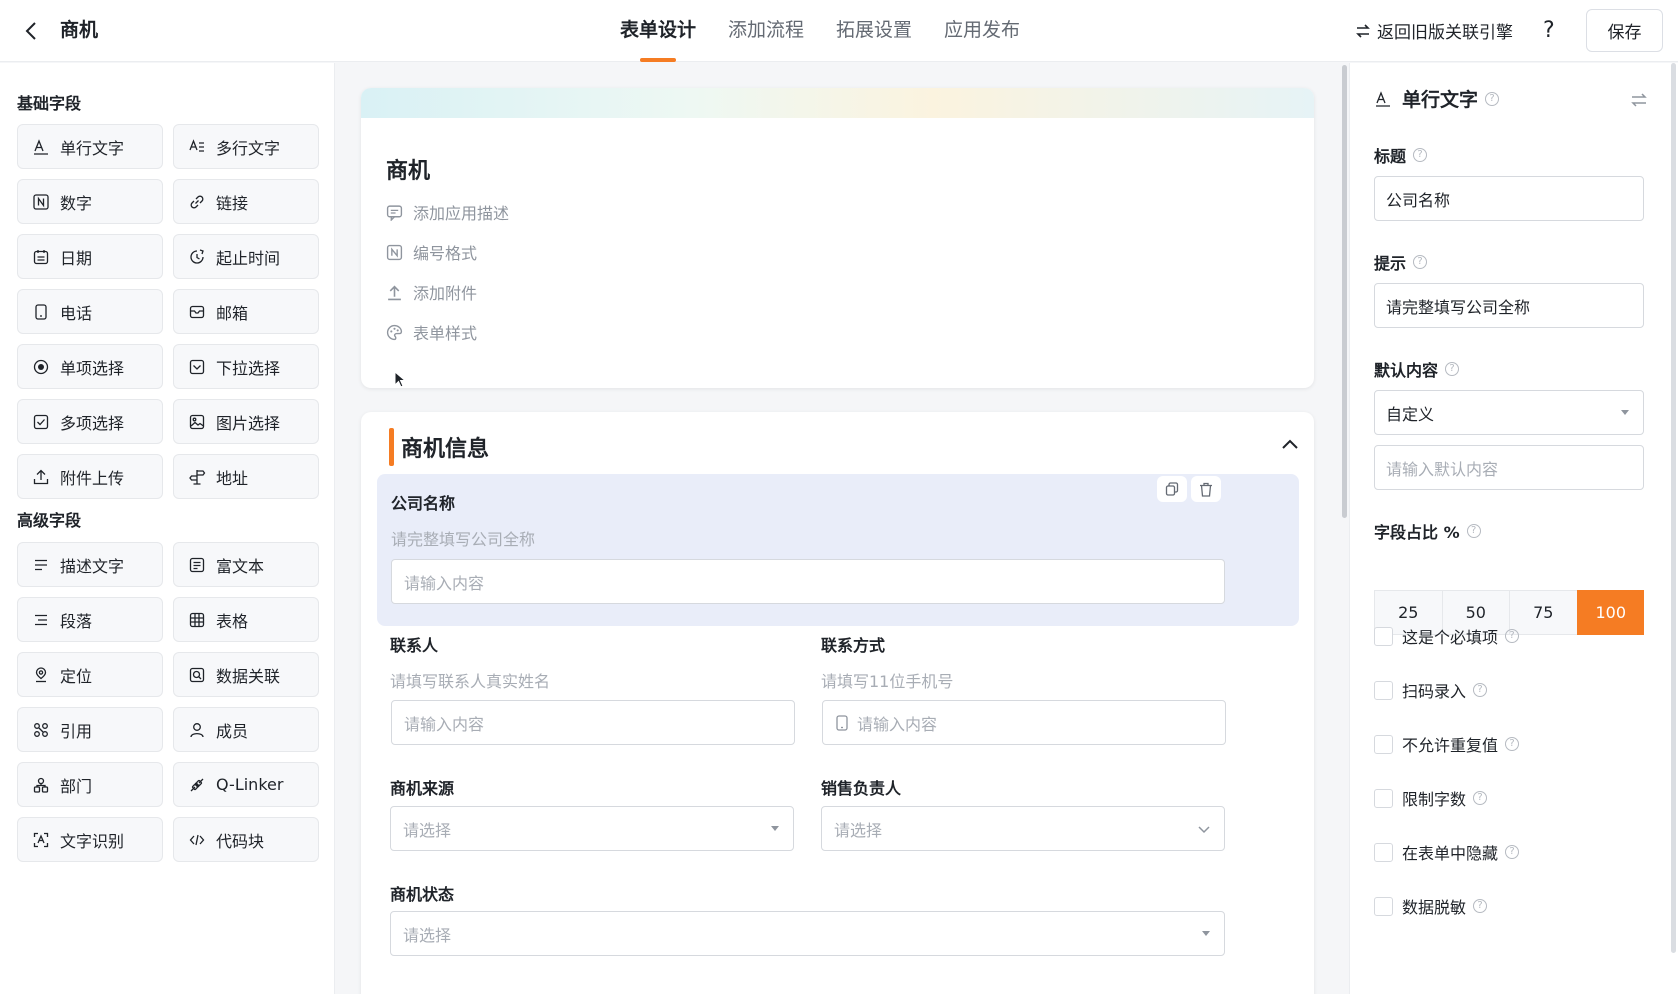 The height and width of the screenshot is (994, 1678). What do you see at coordinates (1509, 198) in the screenshot?
I see `title-property-input: 公司名称` at bounding box center [1509, 198].